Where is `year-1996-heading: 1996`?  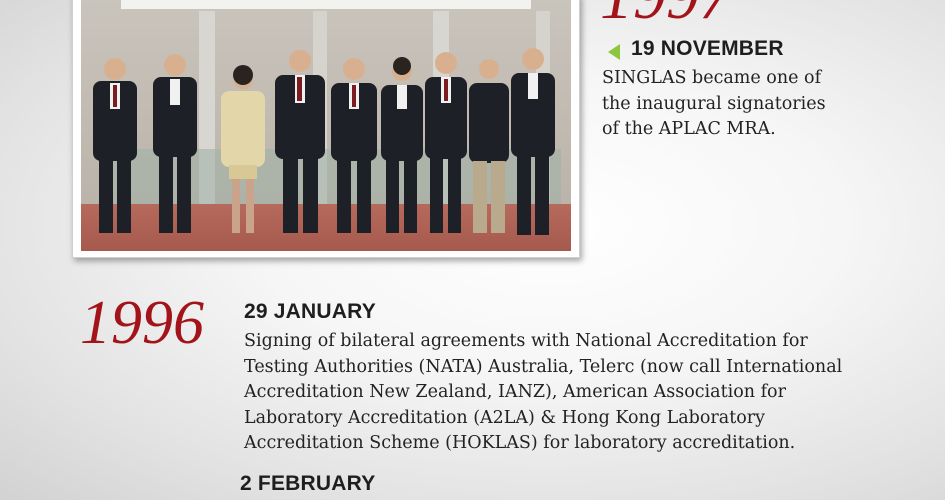
year-1996-heading: 1996 is located at coordinates (142, 323).